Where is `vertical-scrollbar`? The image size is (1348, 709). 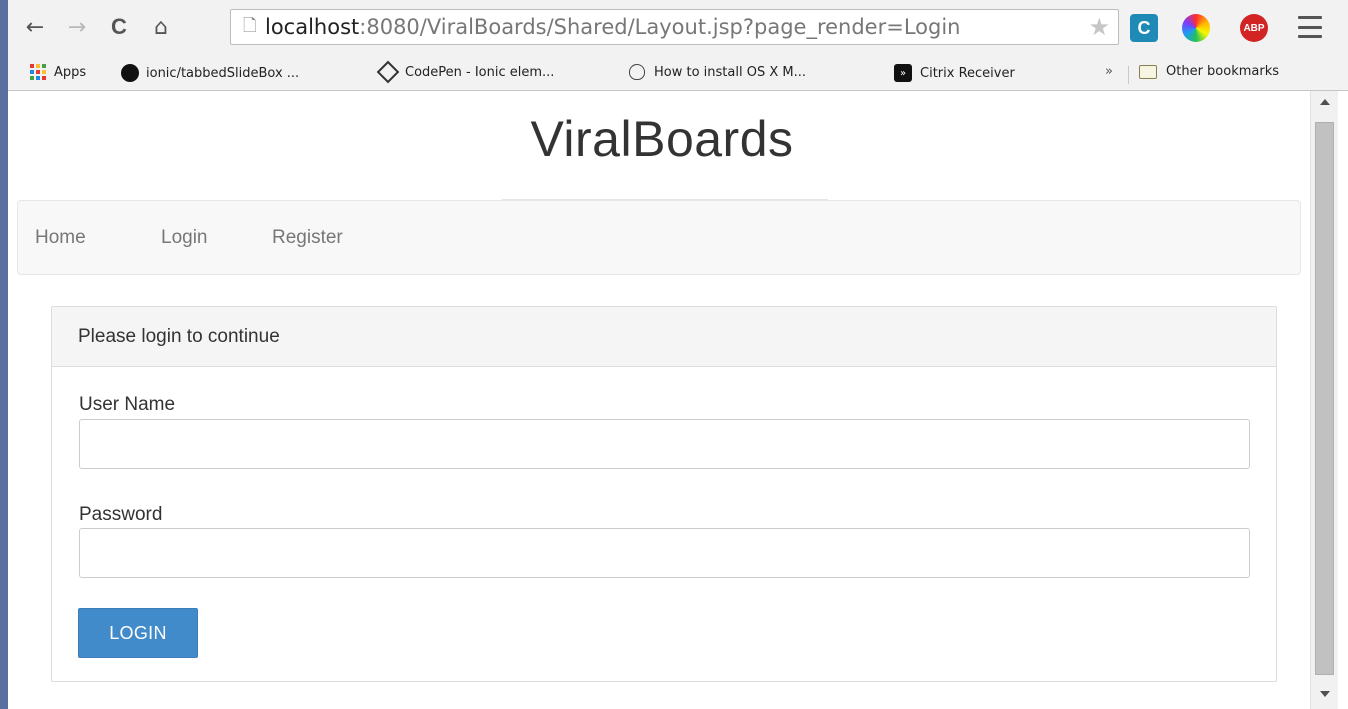 vertical-scrollbar is located at coordinates (1324, 400).